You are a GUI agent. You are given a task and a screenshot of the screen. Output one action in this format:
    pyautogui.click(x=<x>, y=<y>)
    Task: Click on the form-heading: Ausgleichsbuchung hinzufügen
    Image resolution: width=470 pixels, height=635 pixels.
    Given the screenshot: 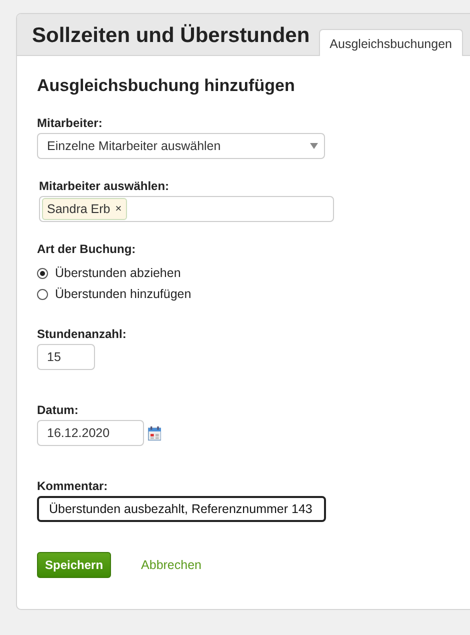 What is the action you would take?
    pyautogui.click(x=166, y=86)
    